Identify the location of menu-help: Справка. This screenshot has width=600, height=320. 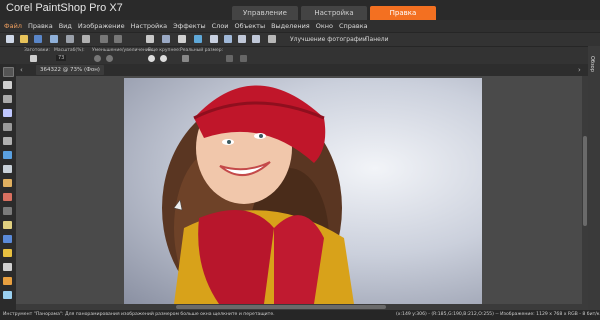
(353, 26).